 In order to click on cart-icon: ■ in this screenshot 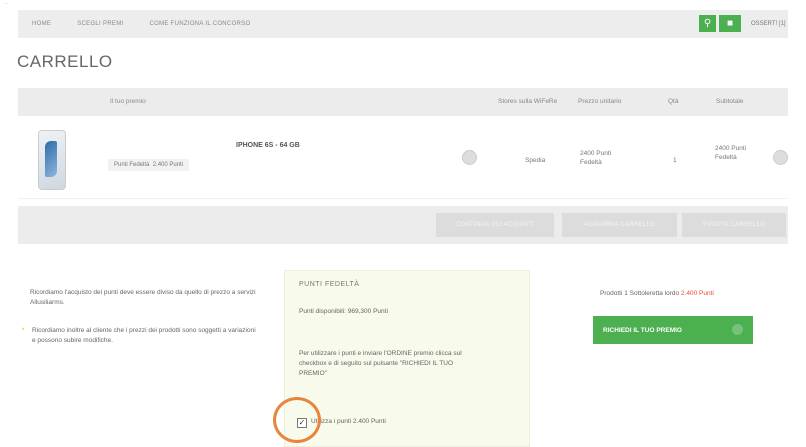, I will do `click(730, 23)`.